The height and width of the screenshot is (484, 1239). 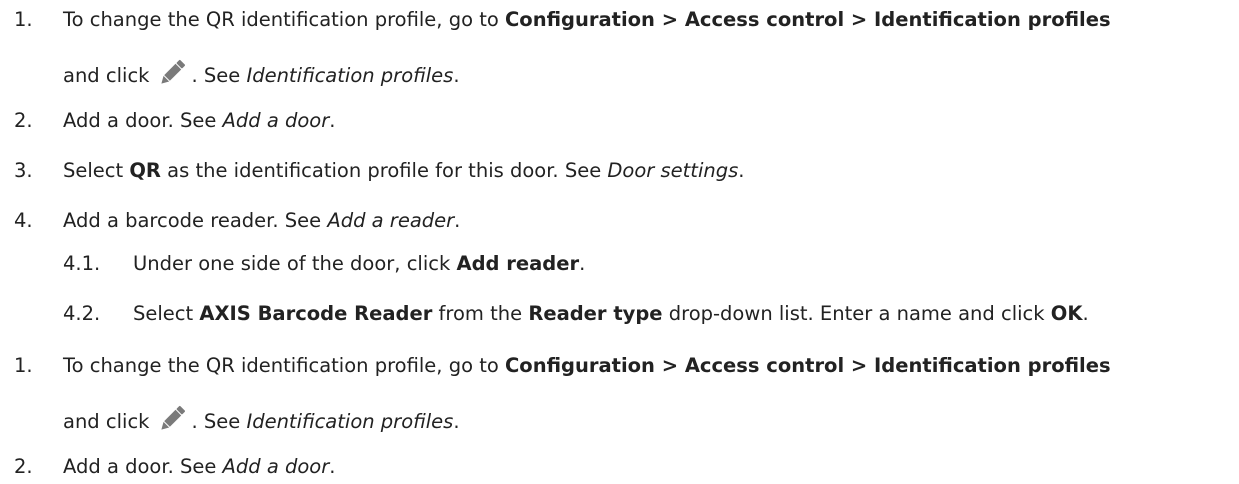 What do you see at coordinates (23, 220) in the screenshot?
I see `step-number: 4.` at bounding box center [23, 220].